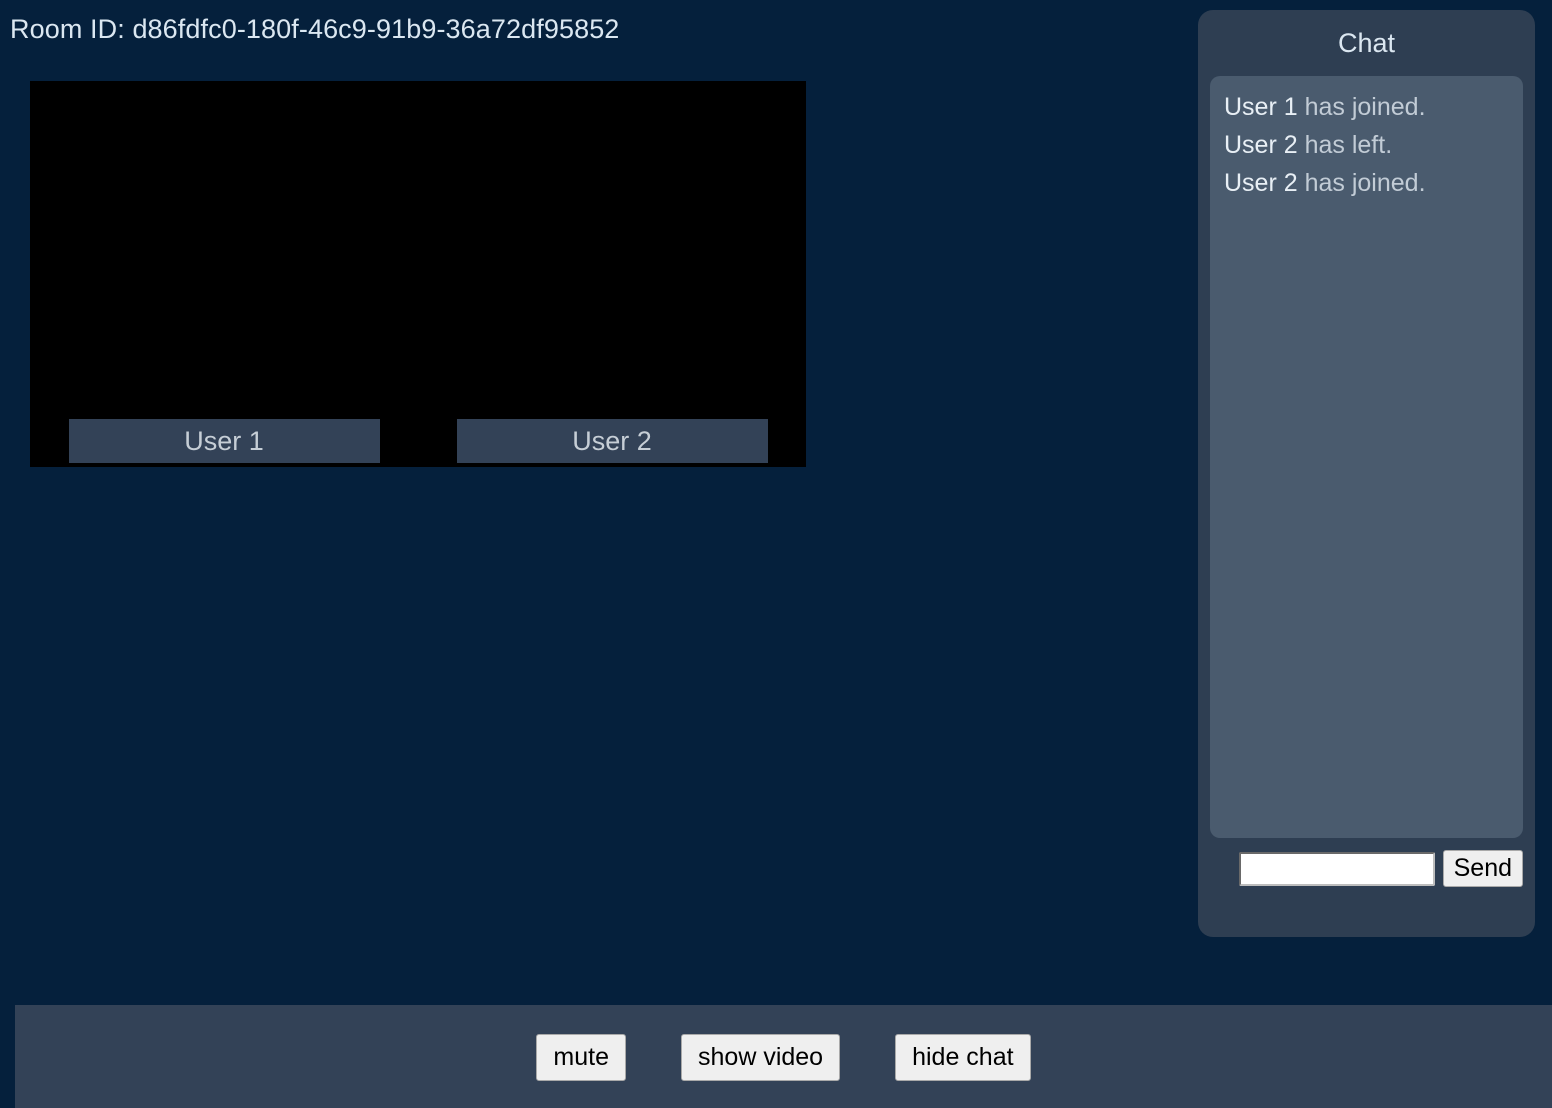 Image resolution: width=1552 pixels, height=1108 pixels. I want to click on video-nameplate-user-2: User 2, so click(612, 441).